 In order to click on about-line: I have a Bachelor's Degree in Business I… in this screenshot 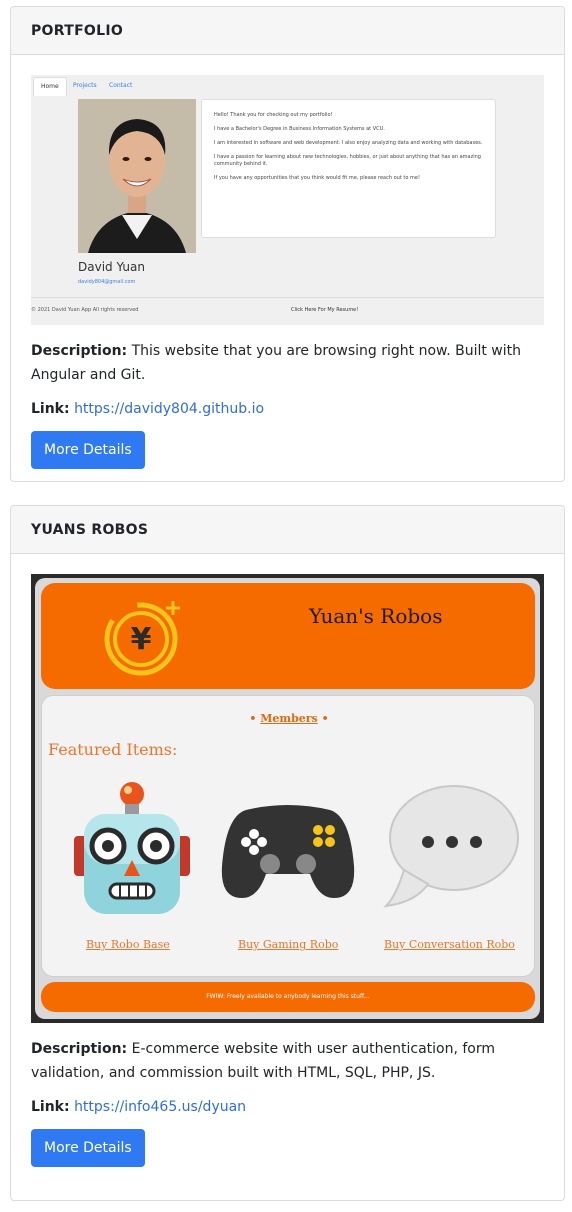, I will do `click(299, 129)`.